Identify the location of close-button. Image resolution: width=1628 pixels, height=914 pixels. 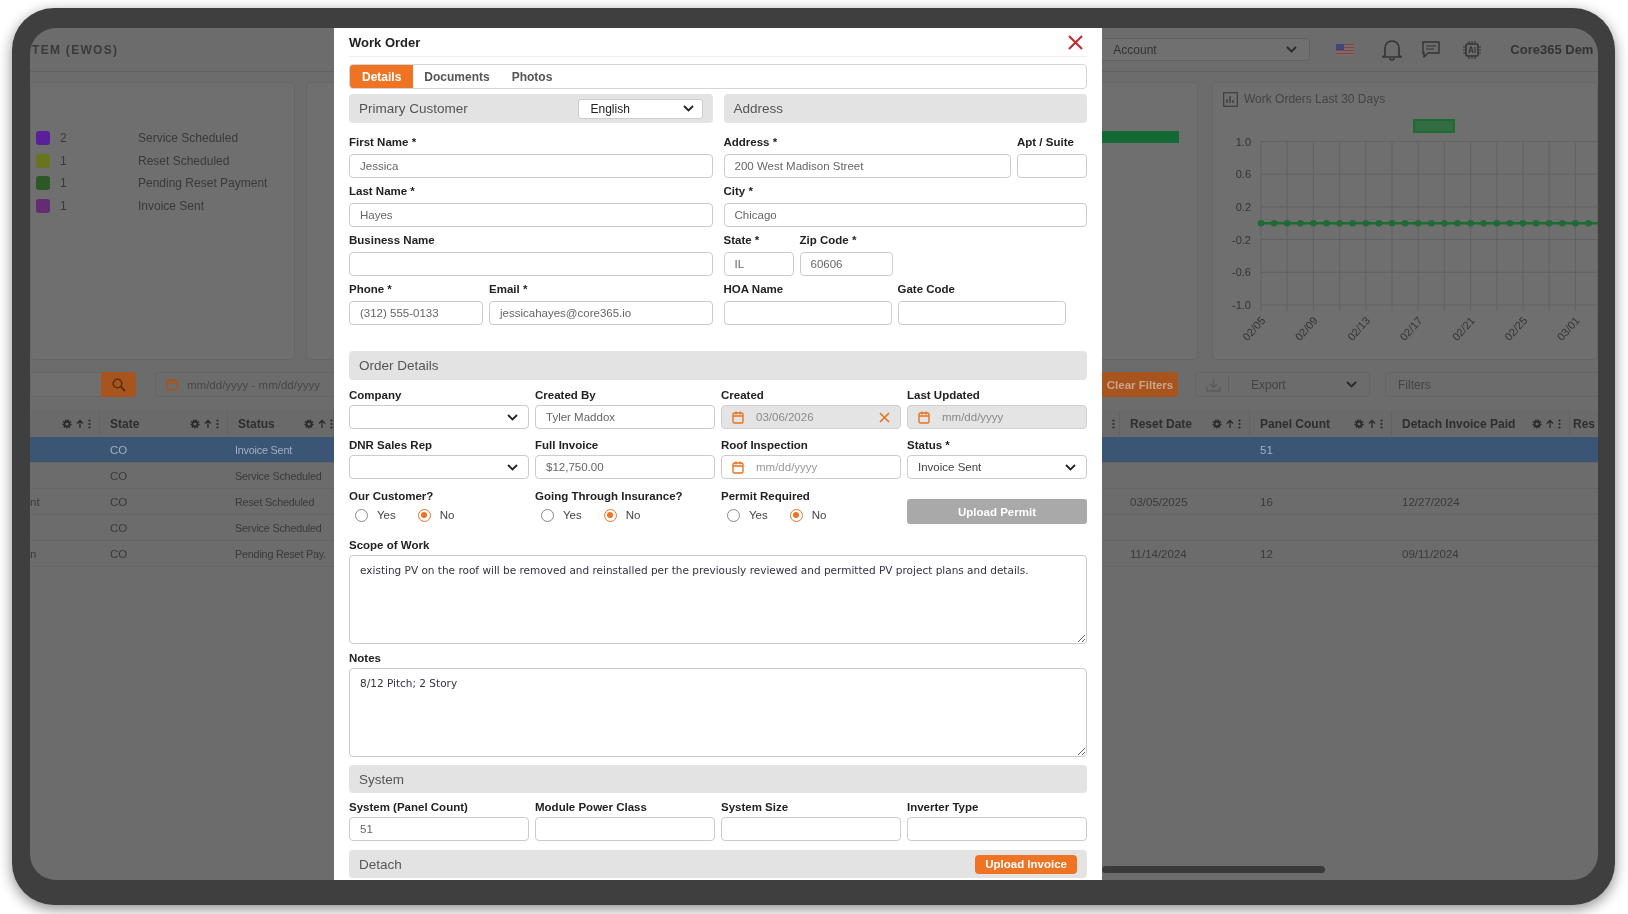
(1075, 42).